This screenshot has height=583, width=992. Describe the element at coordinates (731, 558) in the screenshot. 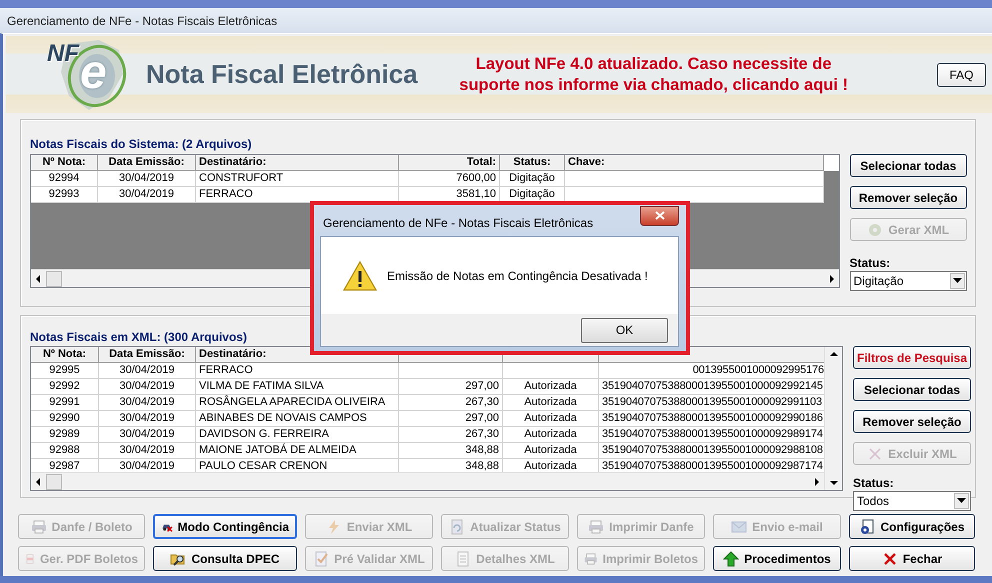

I see `up-arrow-icon` at that location.